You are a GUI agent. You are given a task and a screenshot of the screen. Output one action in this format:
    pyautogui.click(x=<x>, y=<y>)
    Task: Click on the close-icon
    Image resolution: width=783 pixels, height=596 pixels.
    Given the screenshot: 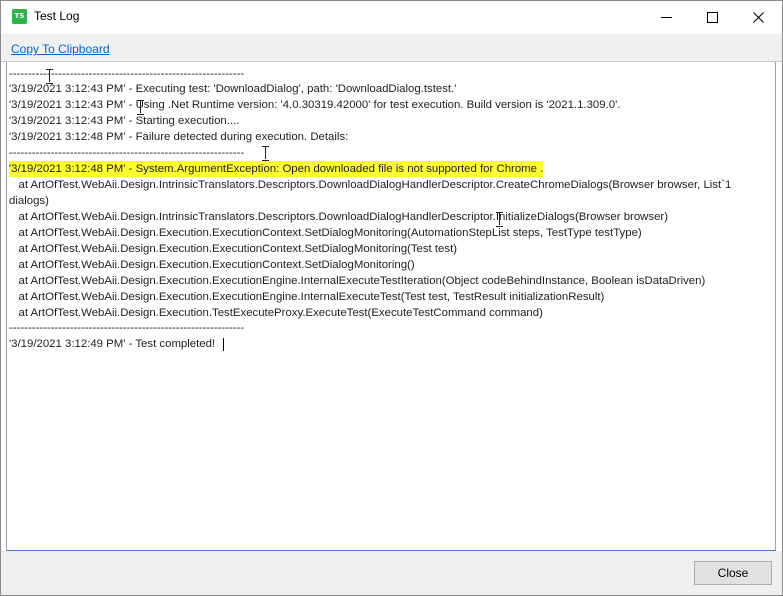 What is the action you would take?
    pyautogui.click(x=758, y=17)
    